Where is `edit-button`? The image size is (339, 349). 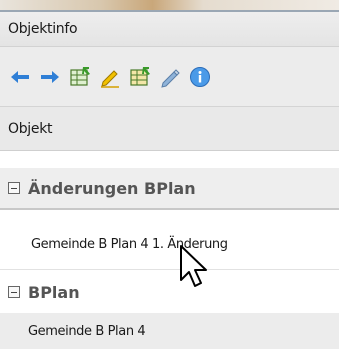 edit-button is located at coordinates (170, 77).